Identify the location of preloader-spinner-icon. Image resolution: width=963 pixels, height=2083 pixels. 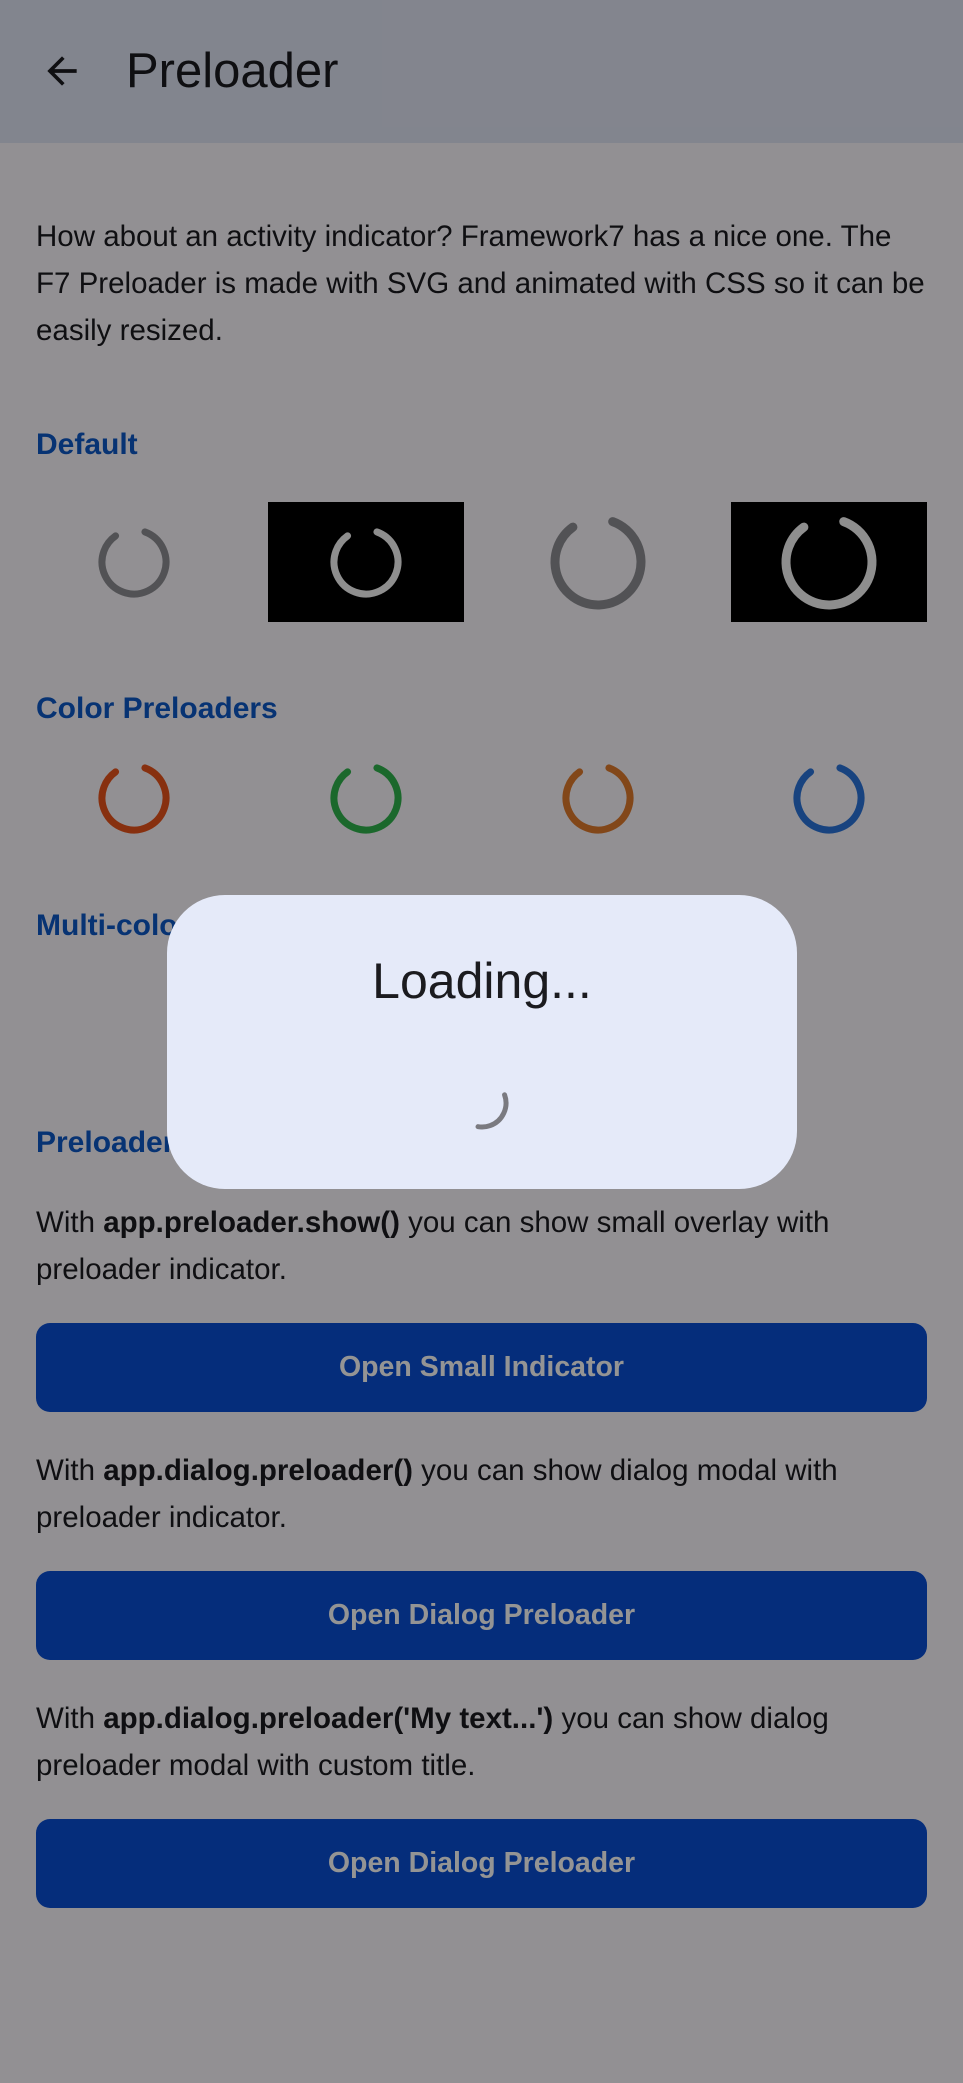
(482, 1103).